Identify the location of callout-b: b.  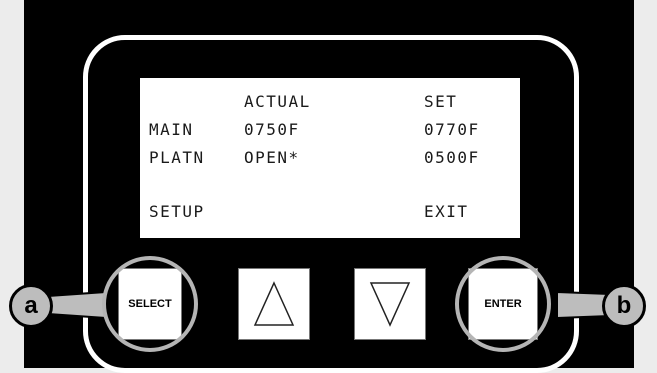
(624, 306).